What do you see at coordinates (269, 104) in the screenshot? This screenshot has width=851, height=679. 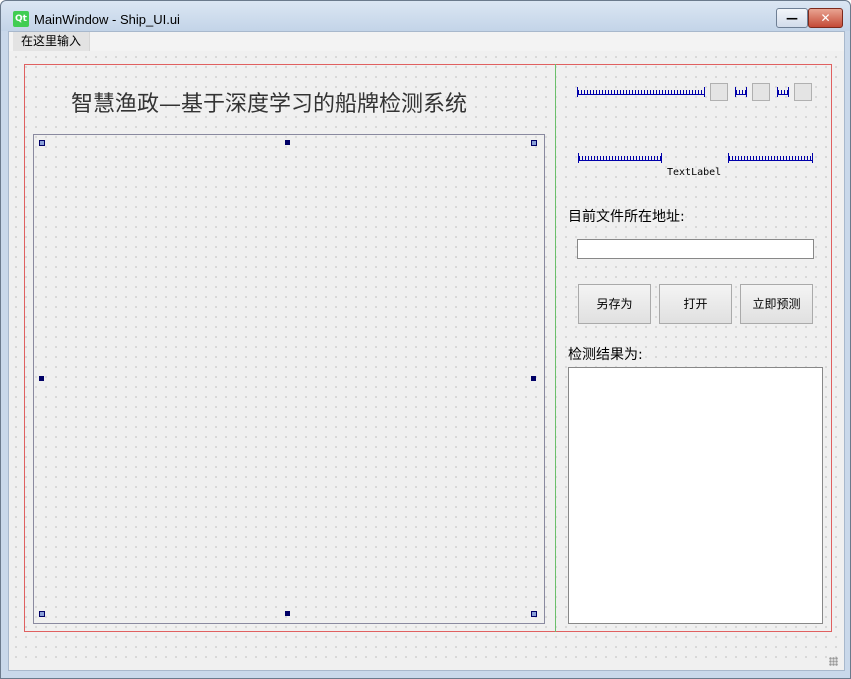 I see `page-title: 智慧渔政—基于深度学习的船牌检测系统` at bounding box center [269, 104].